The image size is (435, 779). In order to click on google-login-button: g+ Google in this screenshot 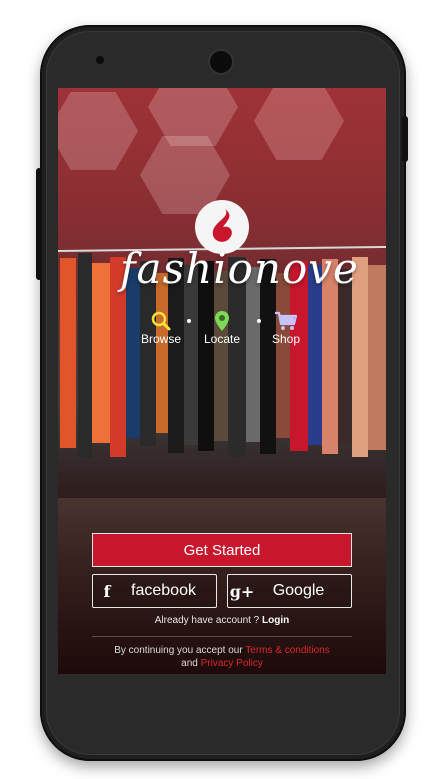, I will do `click(289, 591)`.